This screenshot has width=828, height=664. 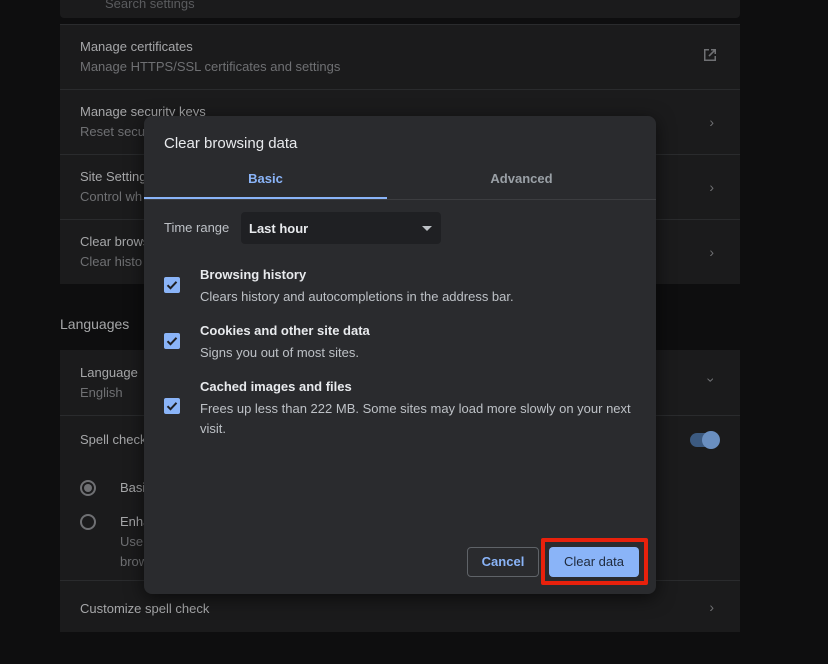 What do you see at coordinates (197, 227) in the screenshot?
I see `time-range-label: Time range` at bounding box center [197, 227].